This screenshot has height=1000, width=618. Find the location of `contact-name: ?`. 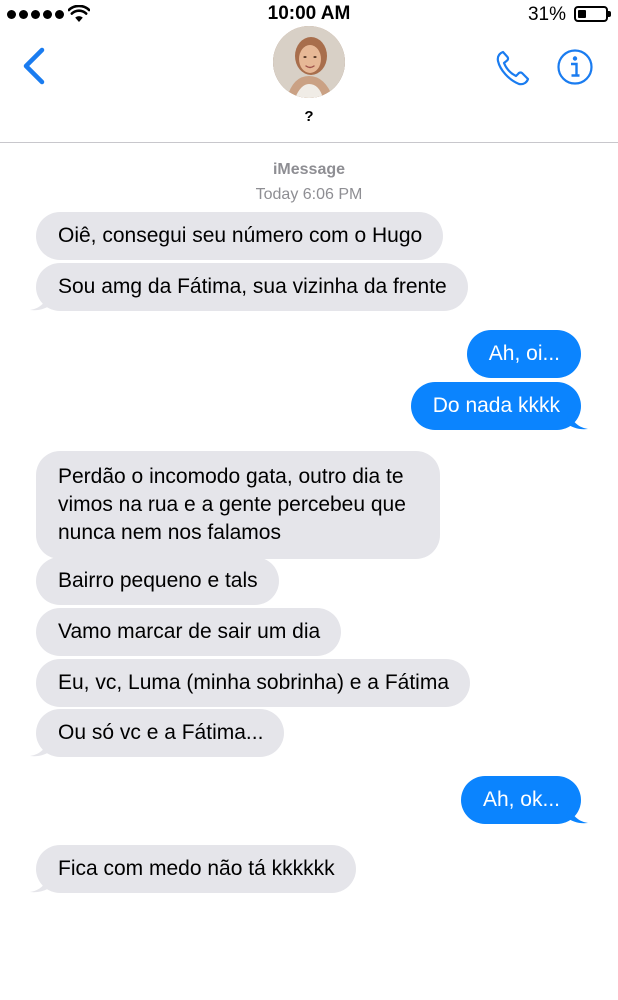

contact-name: ? is located at coordinates (309, 116).